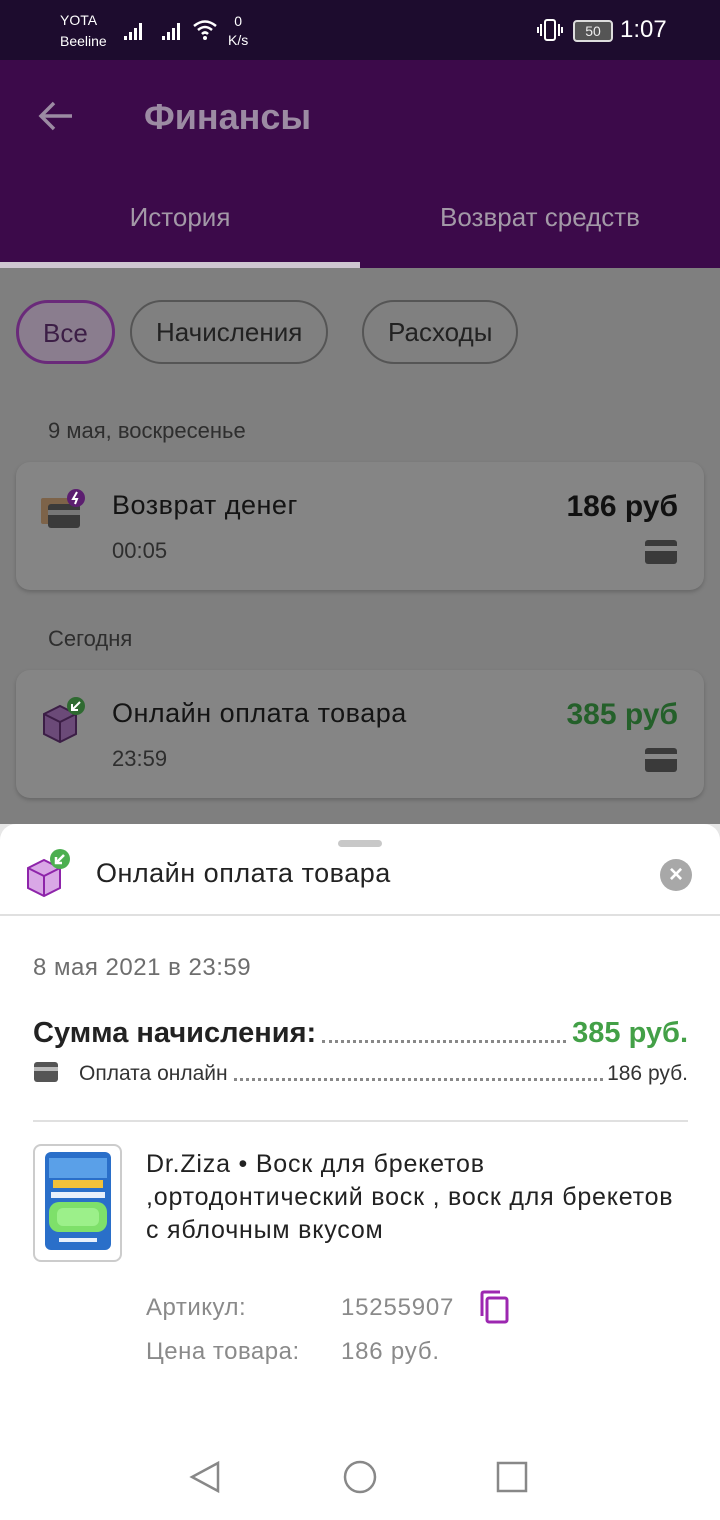  What do you see at coordinates (360, 734) in the screenshot?
I see `history-card: Онлайн оплата товара 23:59 385 руб` at bounding box center [360, 734].